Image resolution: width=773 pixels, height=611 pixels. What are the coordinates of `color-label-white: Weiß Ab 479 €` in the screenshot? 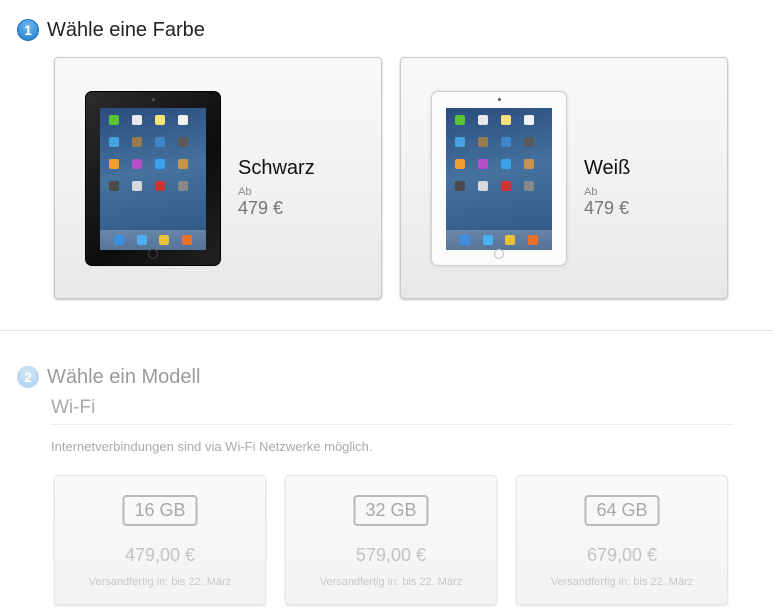 It's located at (607, 187).